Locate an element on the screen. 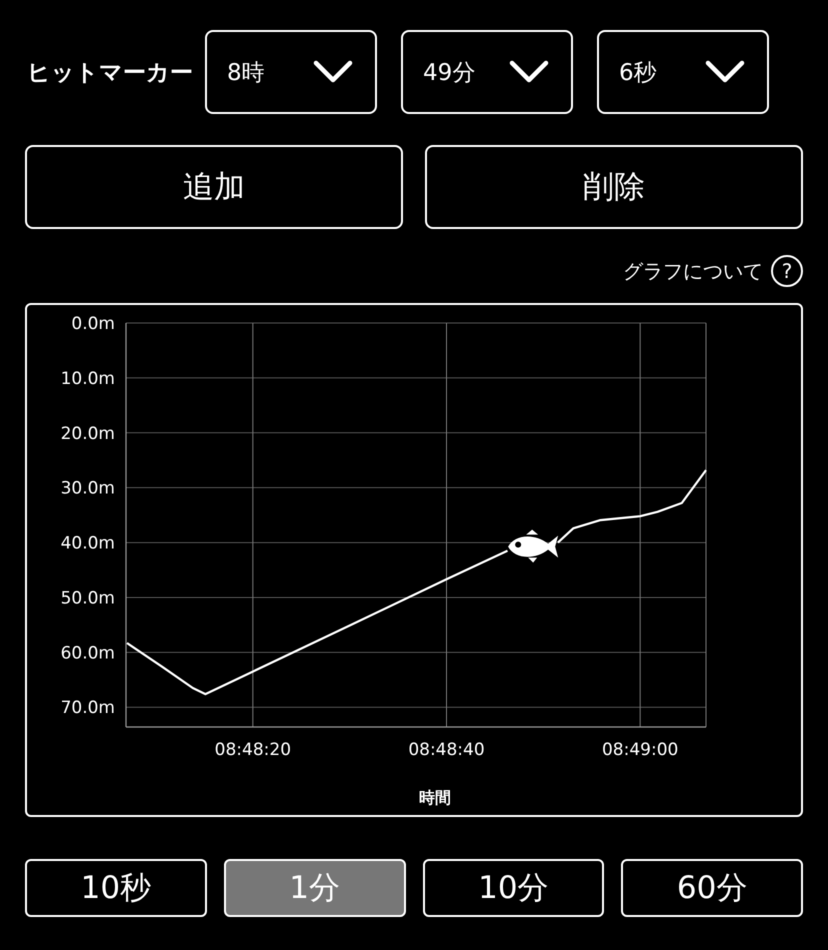 Image resolution: width=828 pixels, height=950 pixels. y-tick-label: 20.0m is located at coordinates (87, 434).